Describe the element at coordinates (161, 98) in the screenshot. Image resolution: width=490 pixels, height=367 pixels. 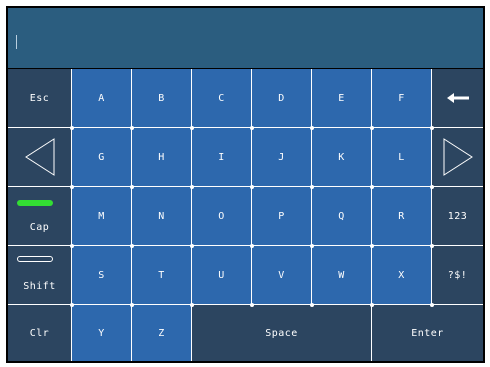
I see `key-b: B` at that location.